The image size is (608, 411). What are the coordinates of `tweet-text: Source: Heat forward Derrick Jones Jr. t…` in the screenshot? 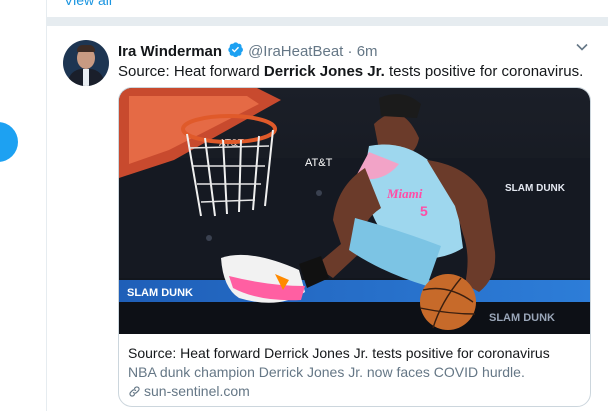 It's located at (350, 71).